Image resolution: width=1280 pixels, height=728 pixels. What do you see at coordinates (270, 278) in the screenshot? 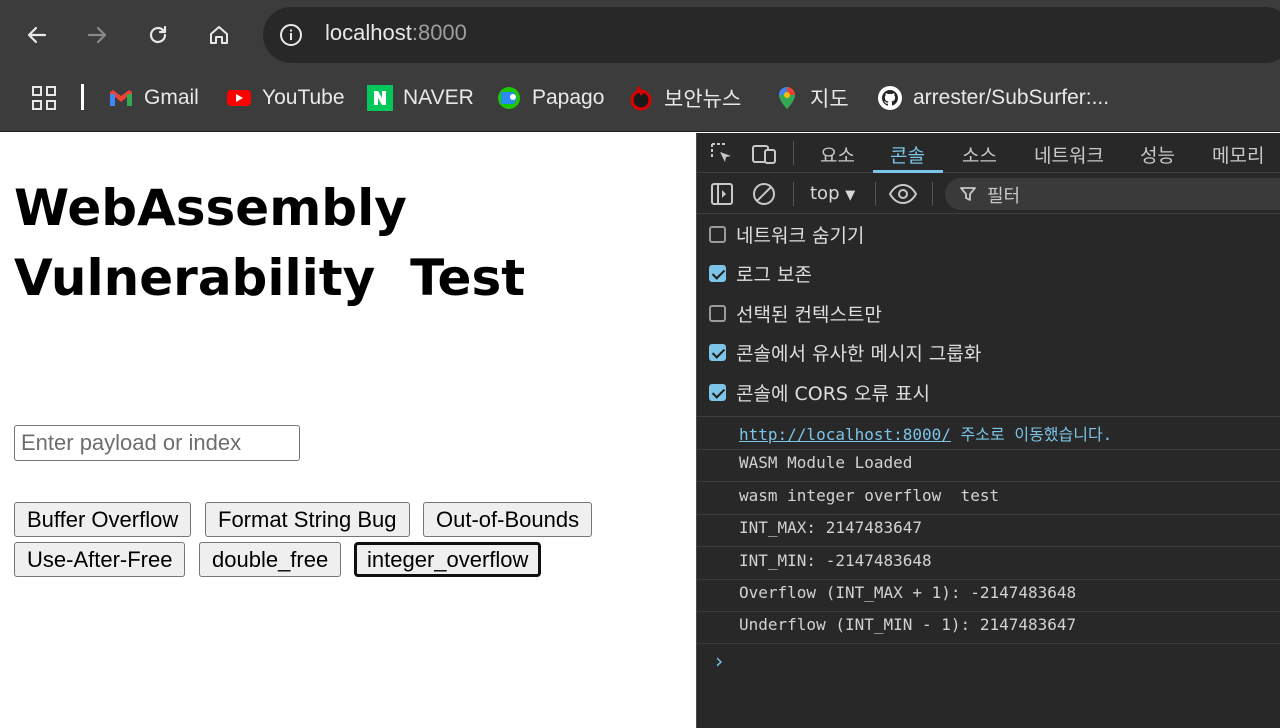
I see `page-title-line2: Vulnerability Test` at bounding box center [270, 278].